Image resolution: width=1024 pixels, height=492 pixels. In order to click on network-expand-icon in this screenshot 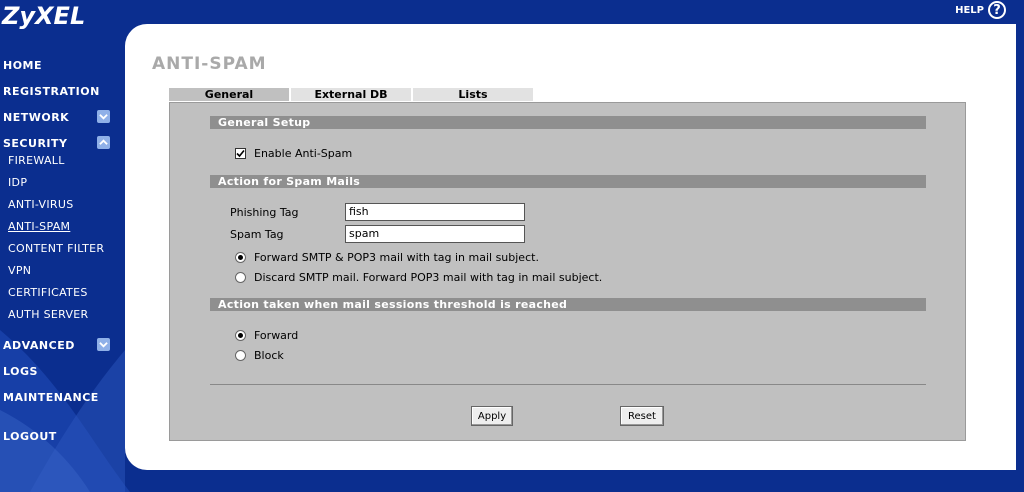, I will do `click(103, 116)`.